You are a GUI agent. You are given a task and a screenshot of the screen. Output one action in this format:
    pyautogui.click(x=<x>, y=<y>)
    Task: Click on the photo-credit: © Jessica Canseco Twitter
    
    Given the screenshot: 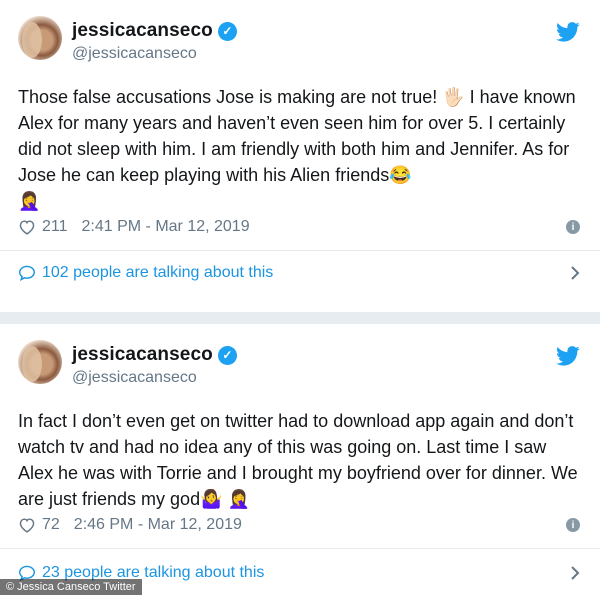 What is the action you would take?
    pyautogui.click(x=71, y=587)
    